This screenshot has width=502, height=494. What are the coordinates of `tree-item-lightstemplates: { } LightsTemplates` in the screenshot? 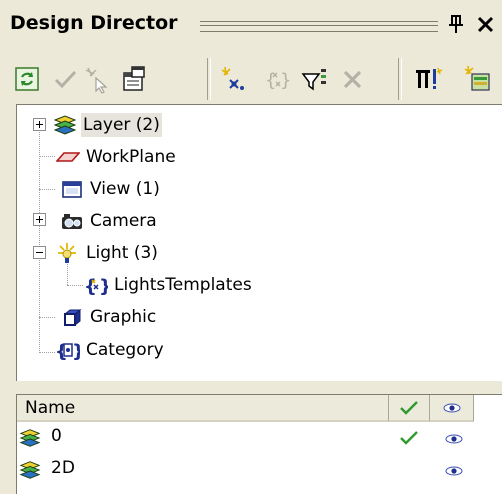 It's located at (169, 285).